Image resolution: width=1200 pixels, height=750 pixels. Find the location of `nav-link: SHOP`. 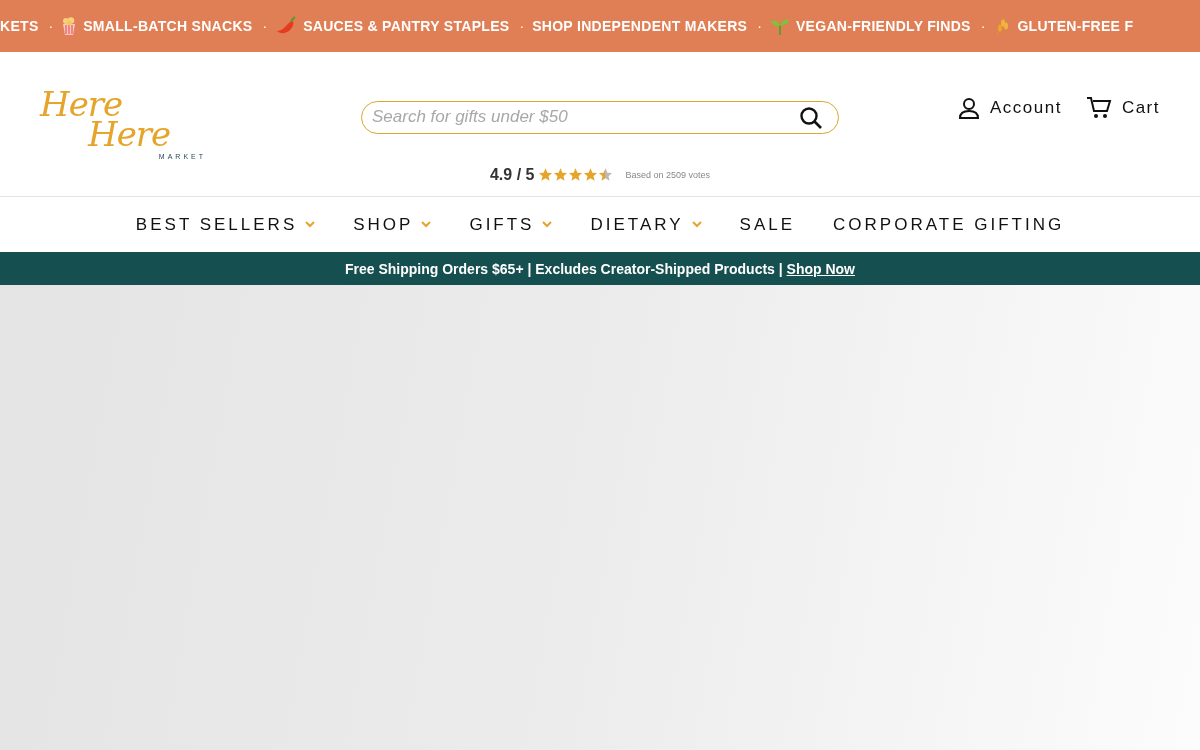

nav-link: SHOP is located at coordinates (392, 224).